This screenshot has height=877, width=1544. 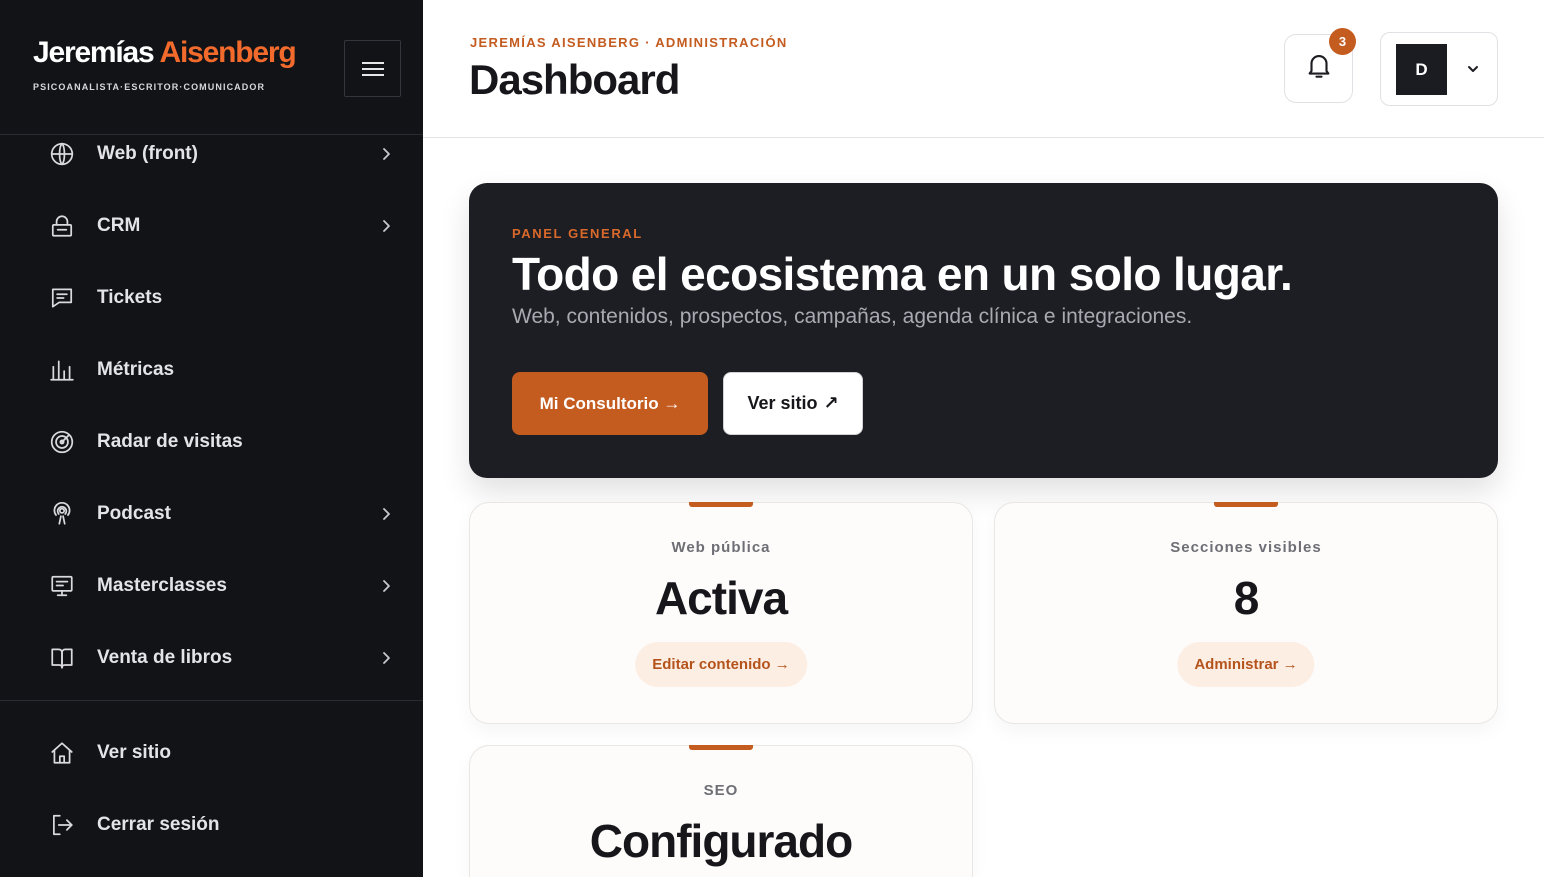 I want to click on sidebar-divider, so click(x=211, y=700).